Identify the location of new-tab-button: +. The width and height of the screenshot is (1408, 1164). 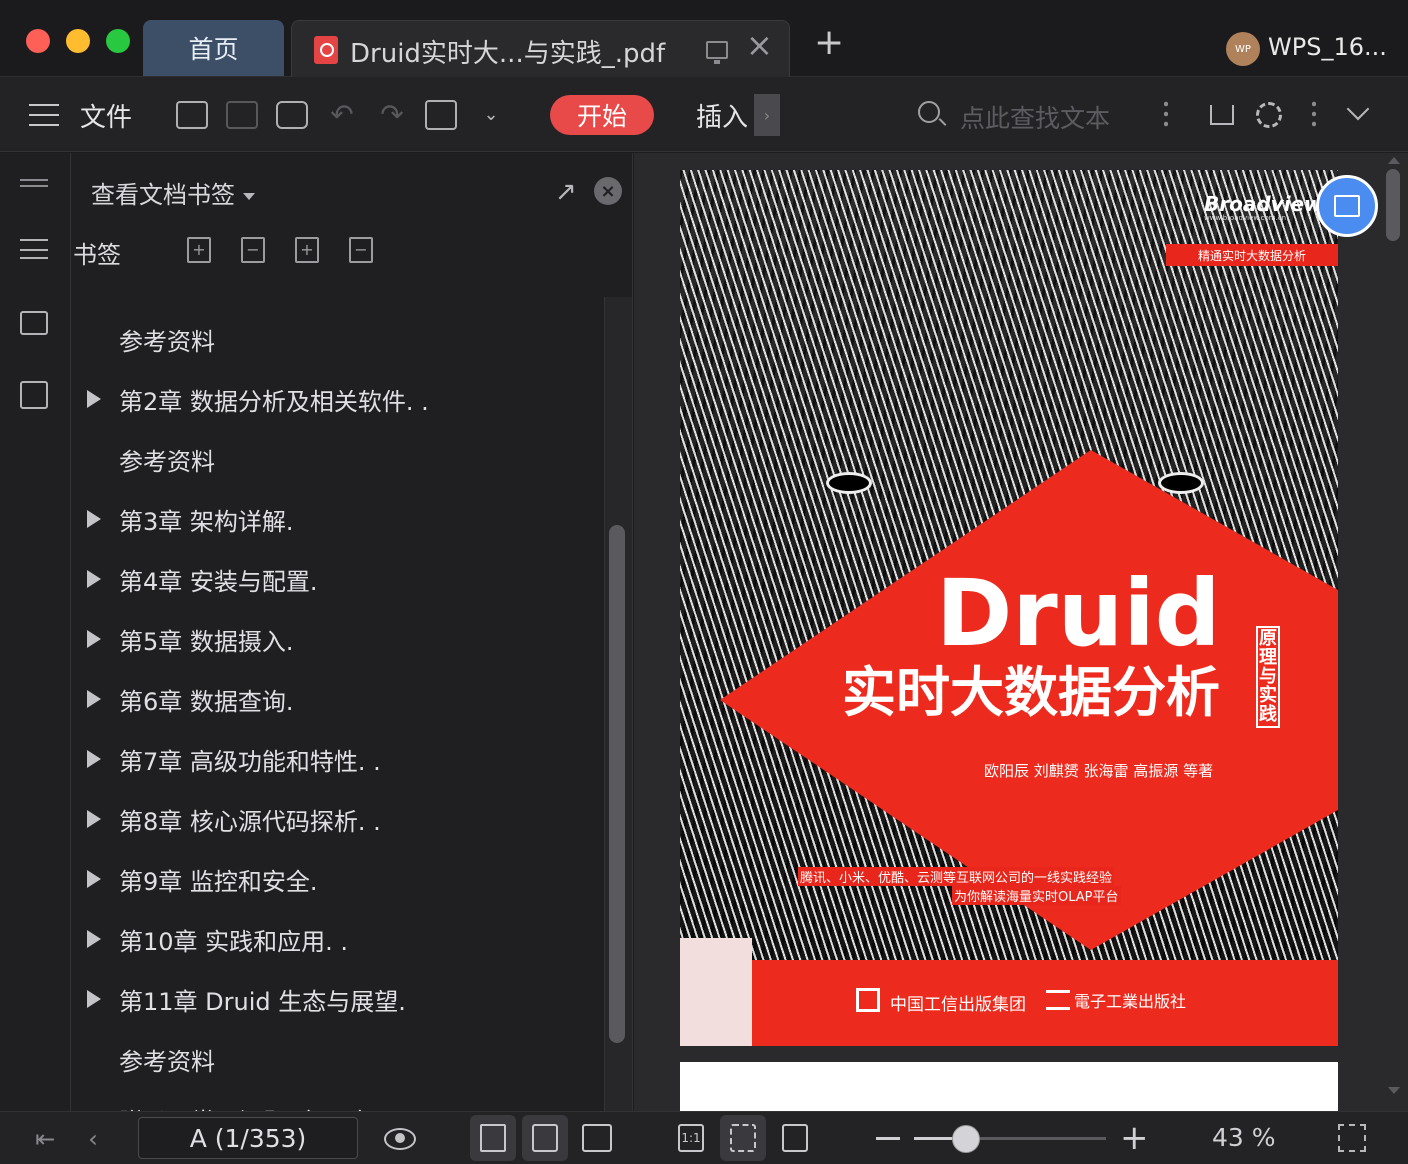
(829, 43).